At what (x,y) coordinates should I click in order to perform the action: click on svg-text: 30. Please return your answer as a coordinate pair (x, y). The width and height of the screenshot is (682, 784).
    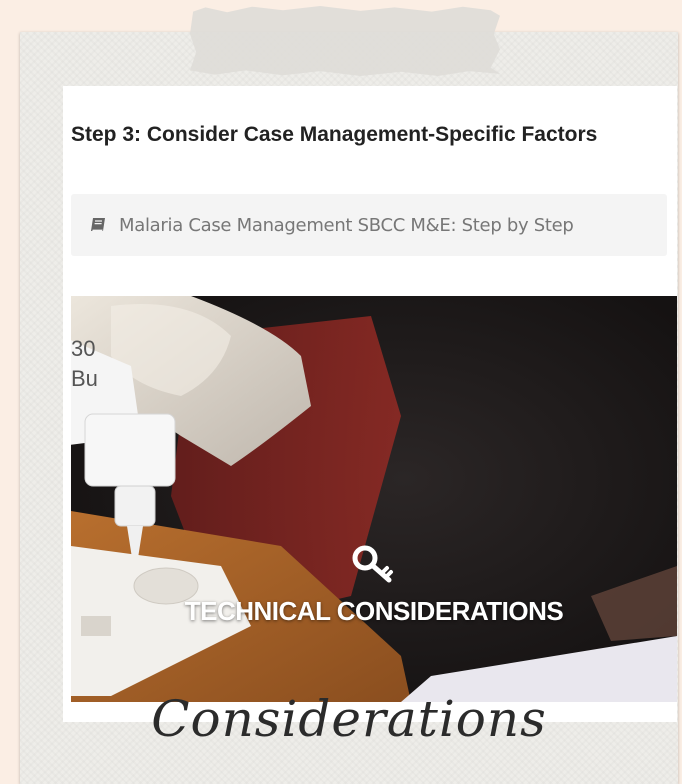
    Looking at the image, I should click on (83, 348).